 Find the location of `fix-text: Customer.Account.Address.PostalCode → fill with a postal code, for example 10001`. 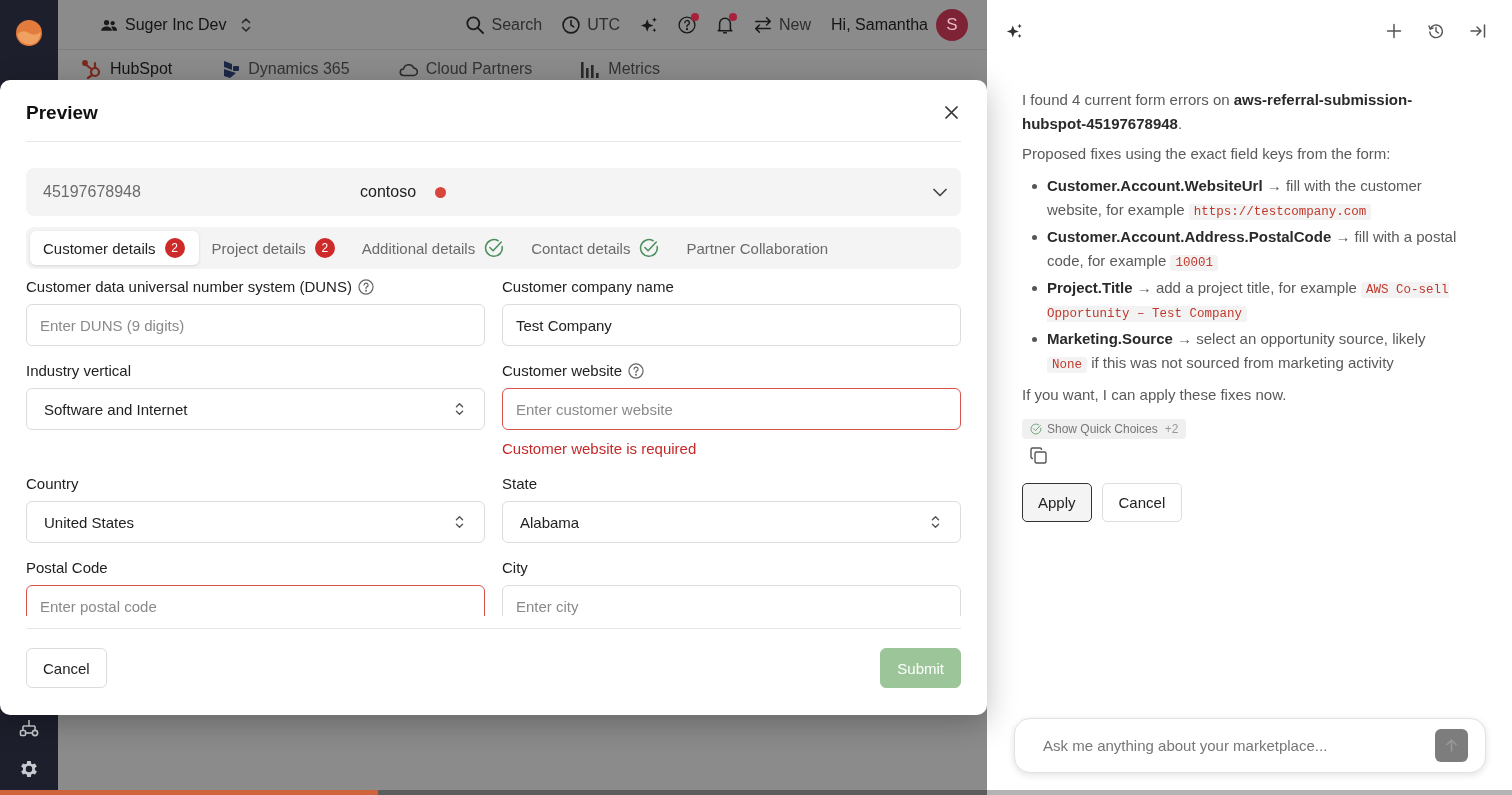

fix-text: Customer.Account.Address.PostalCode → fill with a postal code, for example 10001 is located at coordinates (1252, 250).